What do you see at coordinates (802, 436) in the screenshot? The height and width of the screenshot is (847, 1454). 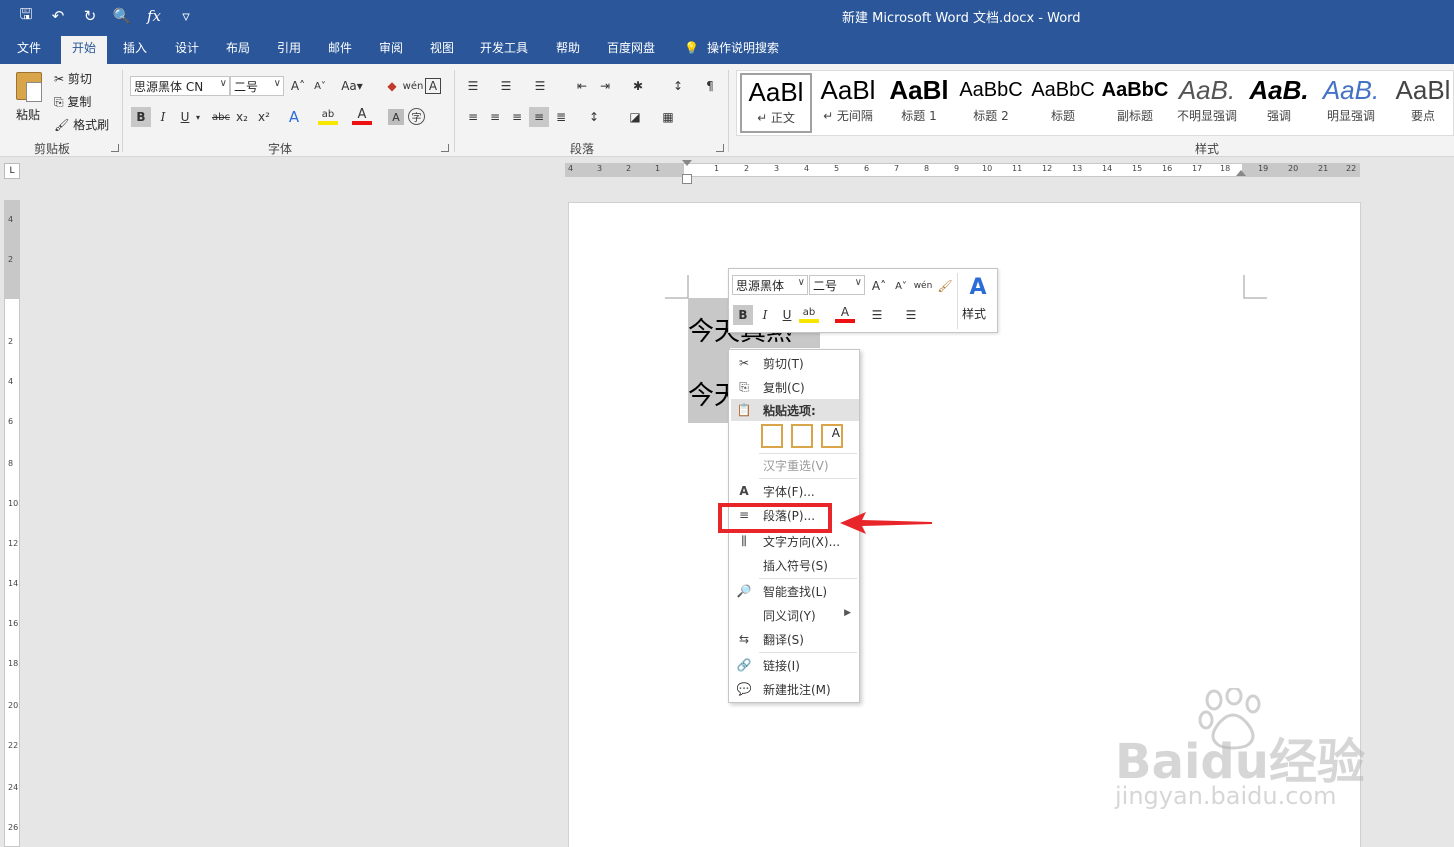 I see `paste-merge-icon` at bounding box center [802, 436].